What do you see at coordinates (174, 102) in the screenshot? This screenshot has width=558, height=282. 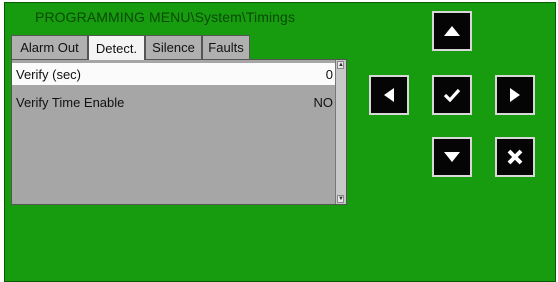 I see `setting-row-verify-time-enable: Verify Time Enable NO` at bounding box center [174, 102].